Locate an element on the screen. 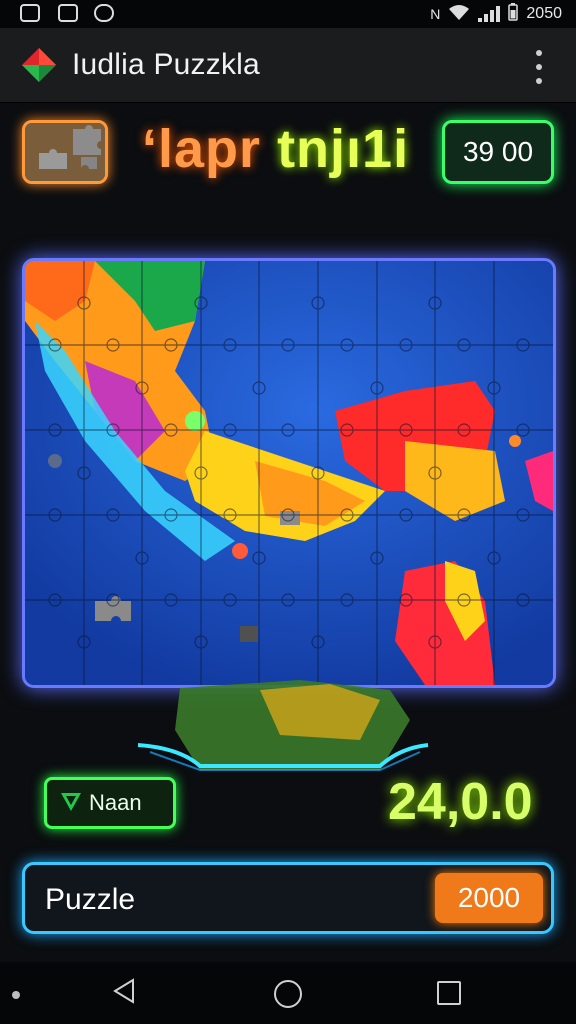 This screenshot has height=1024, width=576. shield-icon is located at coordinates (71, 803).